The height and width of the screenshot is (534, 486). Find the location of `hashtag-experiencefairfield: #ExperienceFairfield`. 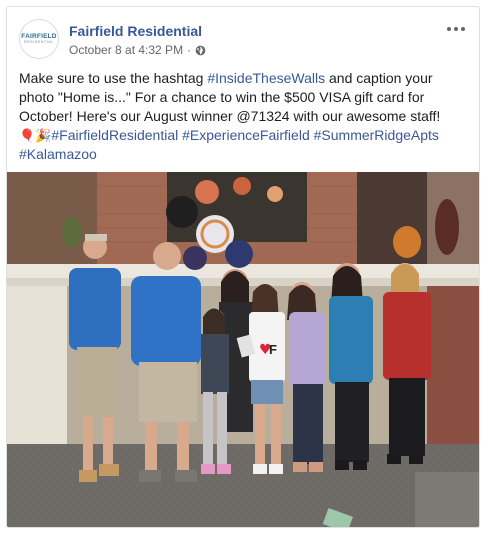

hashtag-experiencefairfield: #ExperienceFairfield is located at coordinates (246, 135).